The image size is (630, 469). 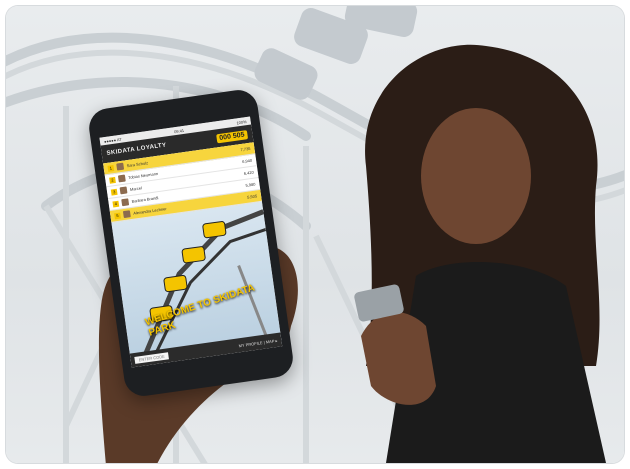 What do you see at coordinates (111, 168) in the screenshot?
I see `rank-badge: 1` at bounding box center [111, 168].